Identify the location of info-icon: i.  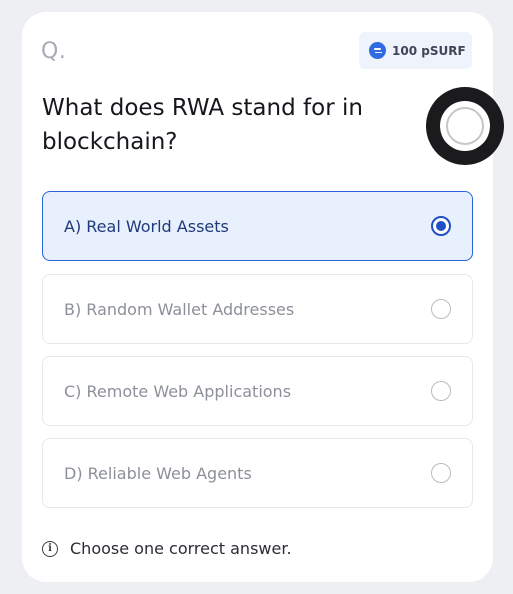
(50, 548).